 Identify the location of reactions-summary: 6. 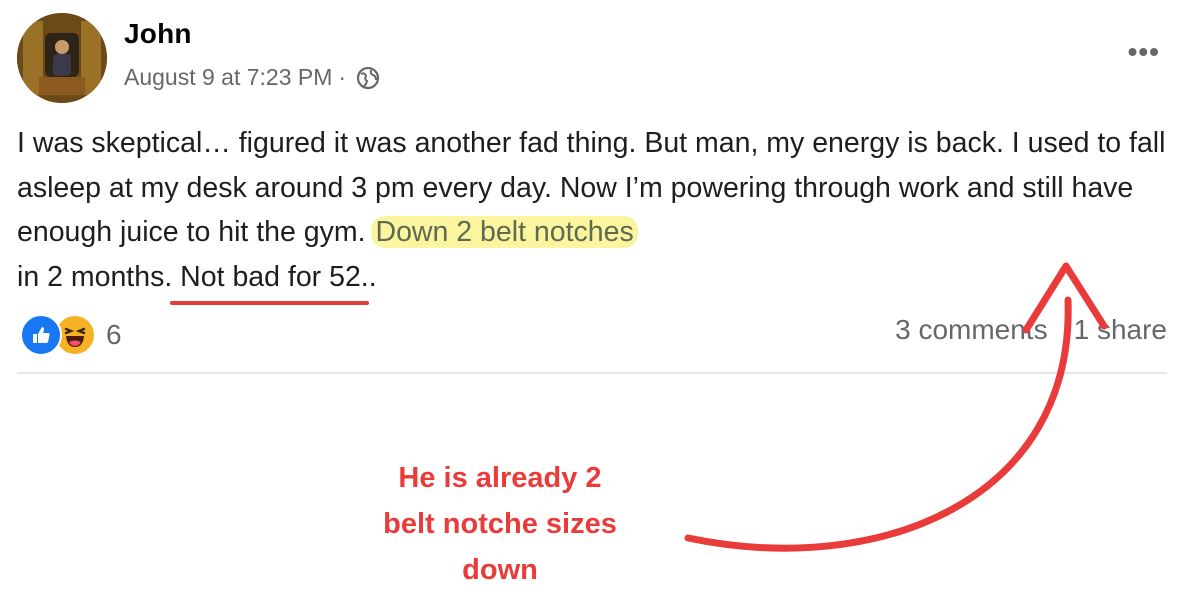
(71, 335).